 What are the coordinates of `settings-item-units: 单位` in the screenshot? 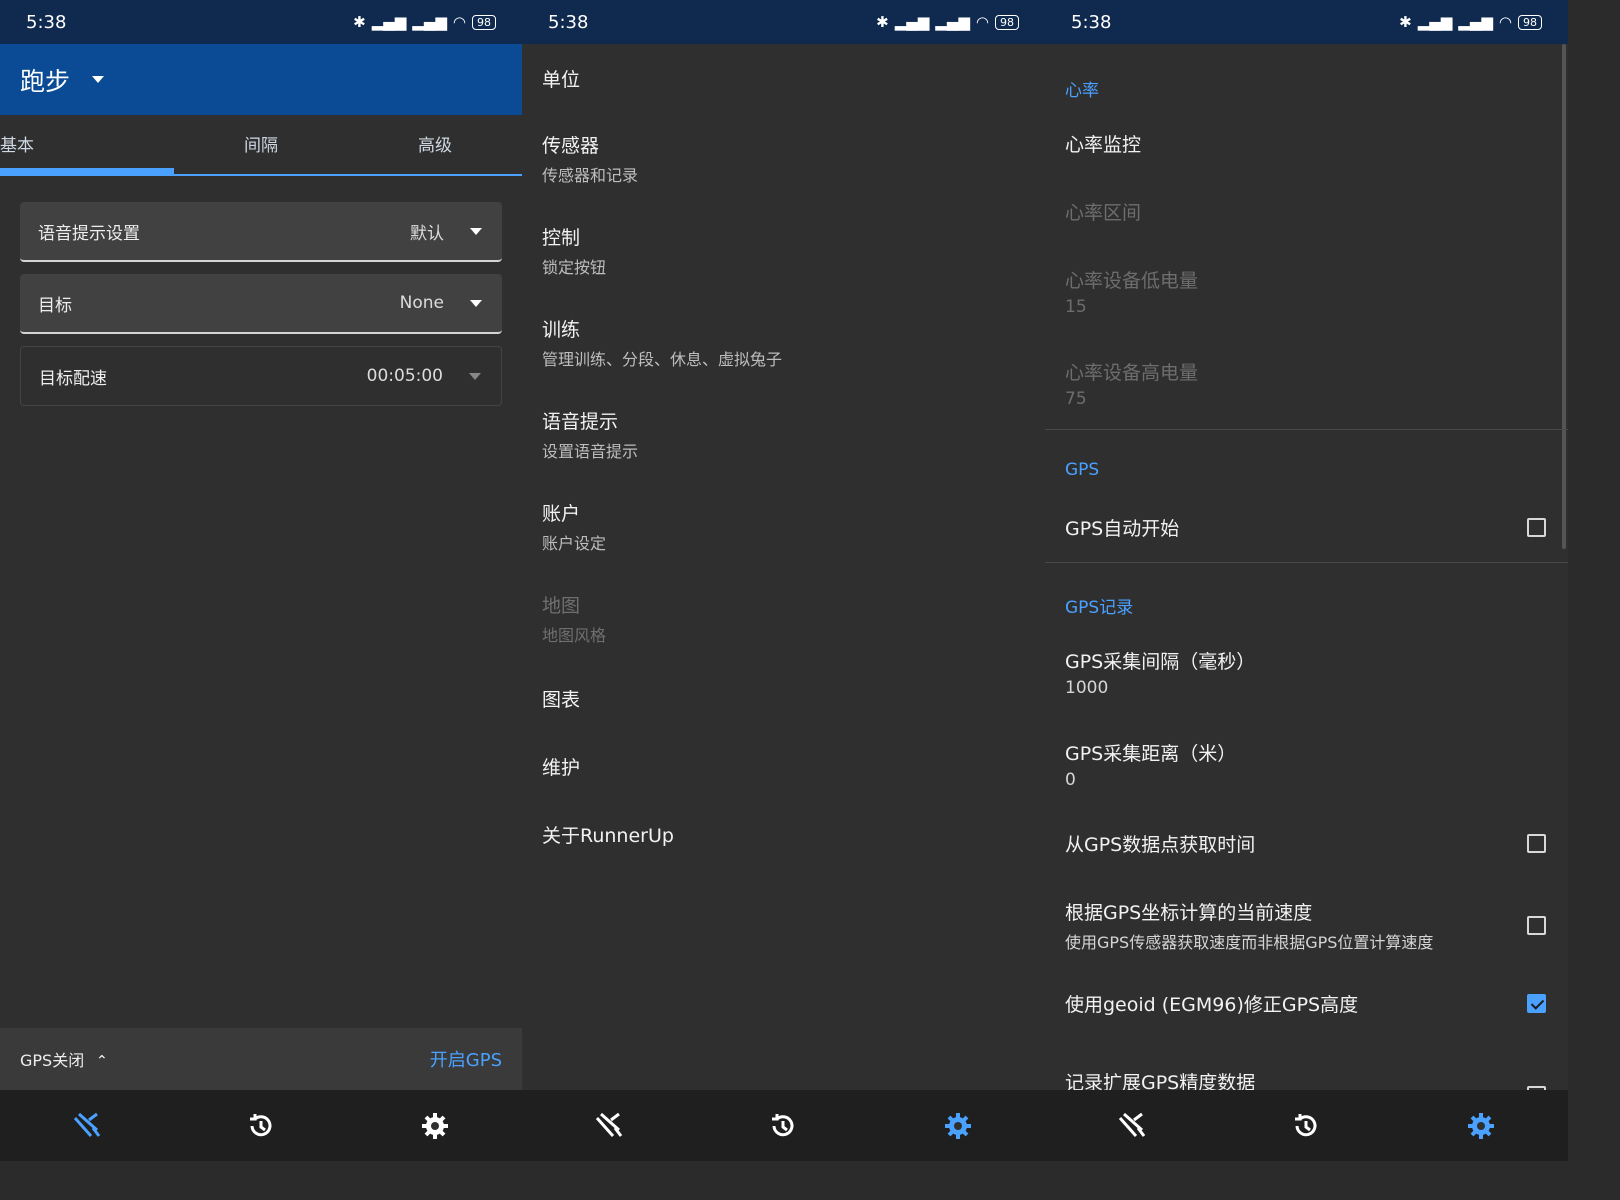 It's located at (783, 78).